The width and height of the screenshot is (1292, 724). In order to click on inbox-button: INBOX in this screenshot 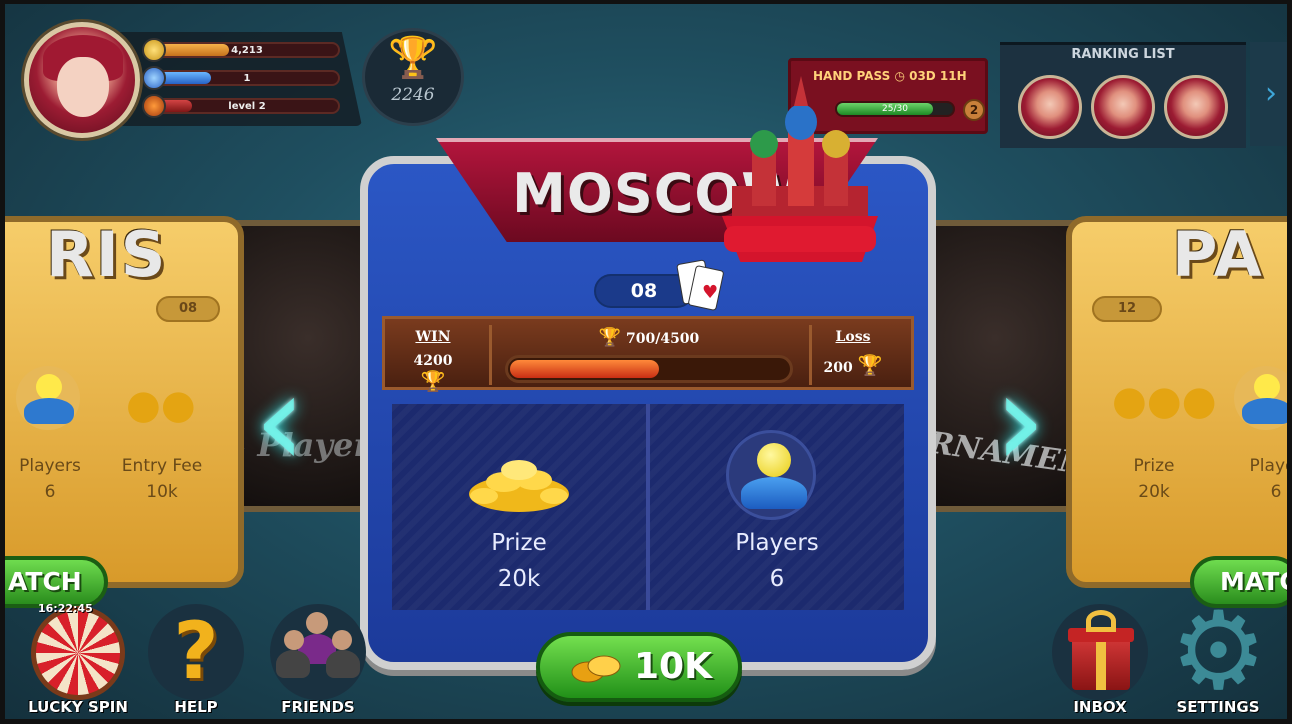, I will do `click(1100, 664)`.